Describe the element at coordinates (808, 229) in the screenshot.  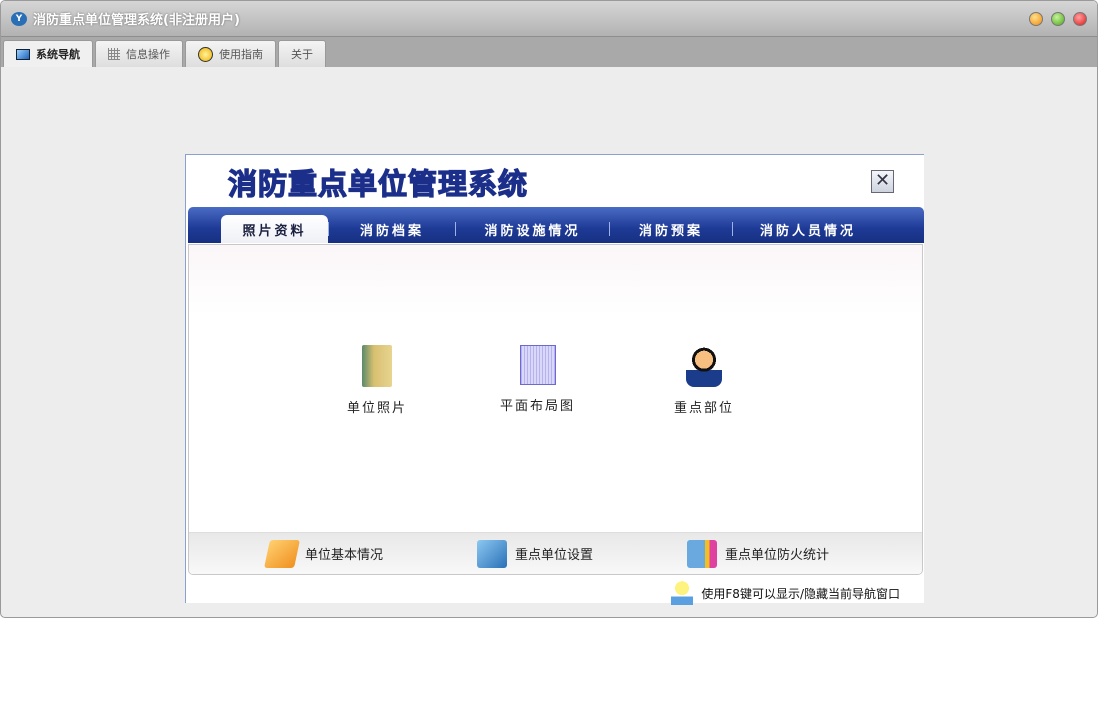
I see `nav-tab-personnel: 消防人员情况` at that location.